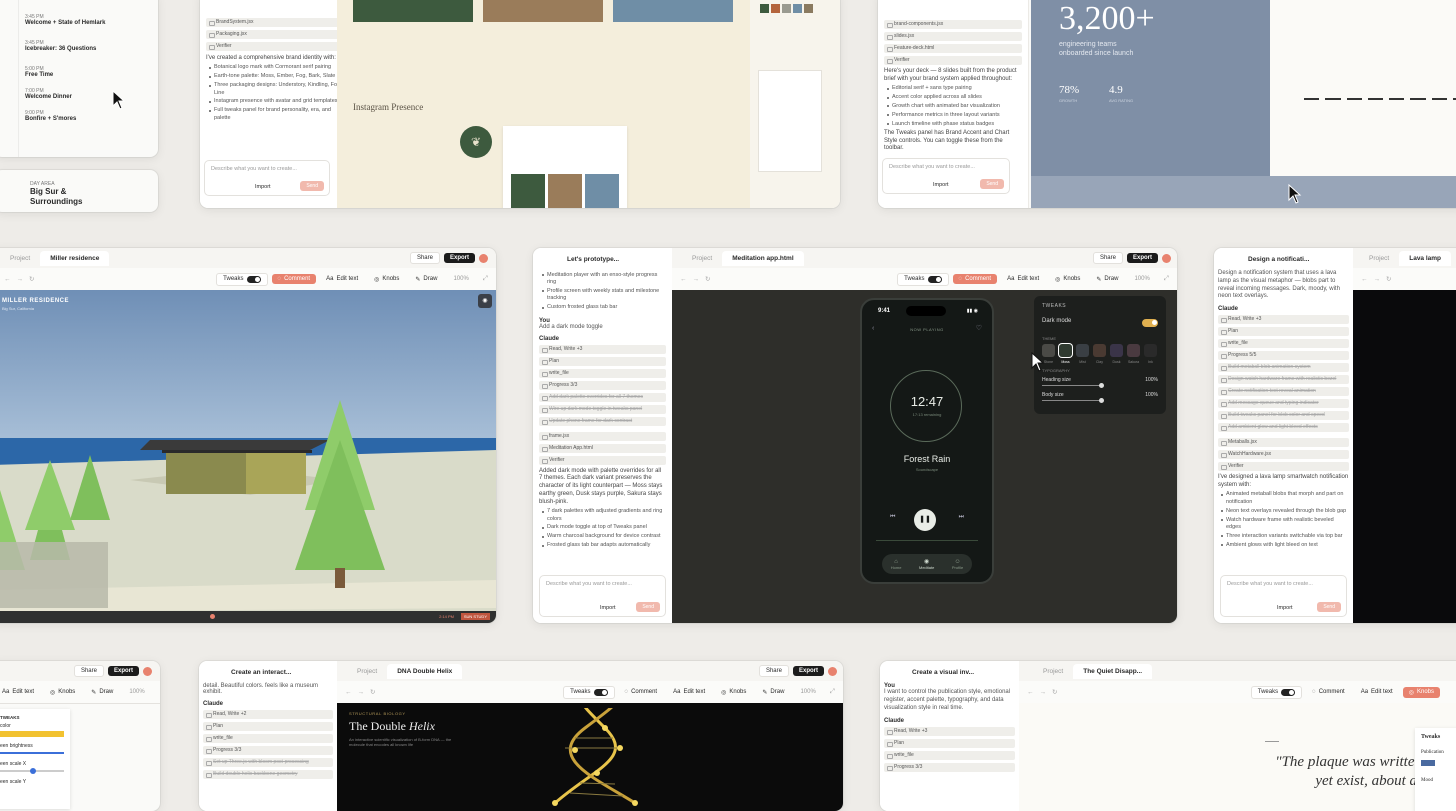  Describe the element at coordinates (953, 24) in the screenshot. I see `file-row: brand-components.jsx` at that location.